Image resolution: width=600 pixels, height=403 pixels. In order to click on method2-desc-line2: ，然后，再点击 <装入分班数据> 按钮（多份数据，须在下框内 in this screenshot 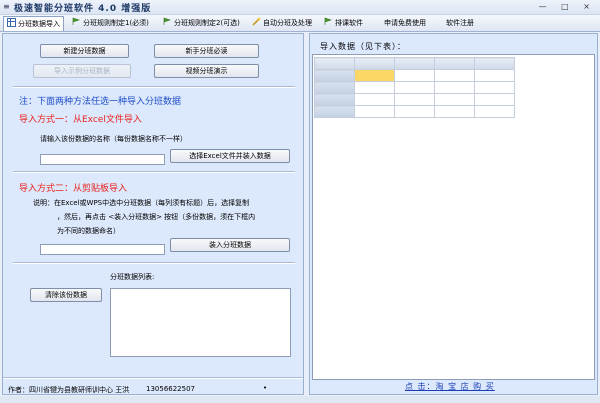, I will do `click(156, 217)`.